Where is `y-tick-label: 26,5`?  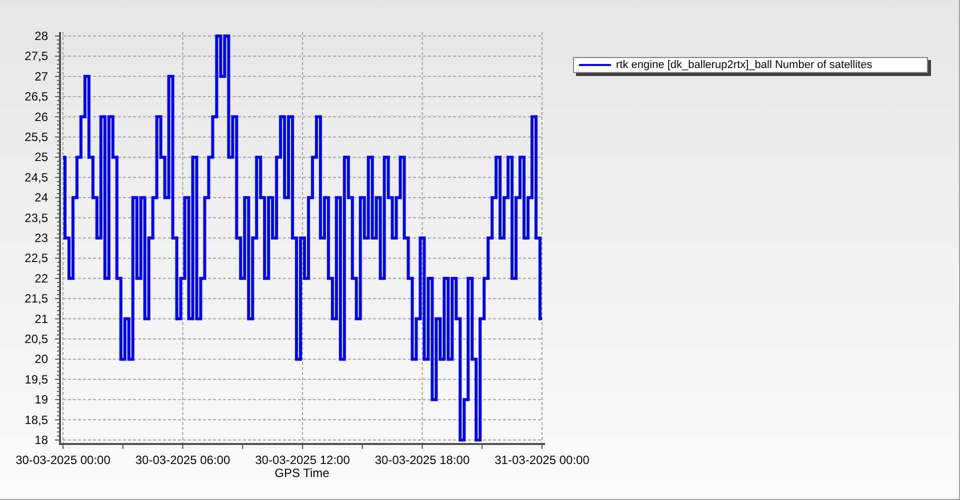 y-tick-label: 26,5 is located at coordinates (36, 97).